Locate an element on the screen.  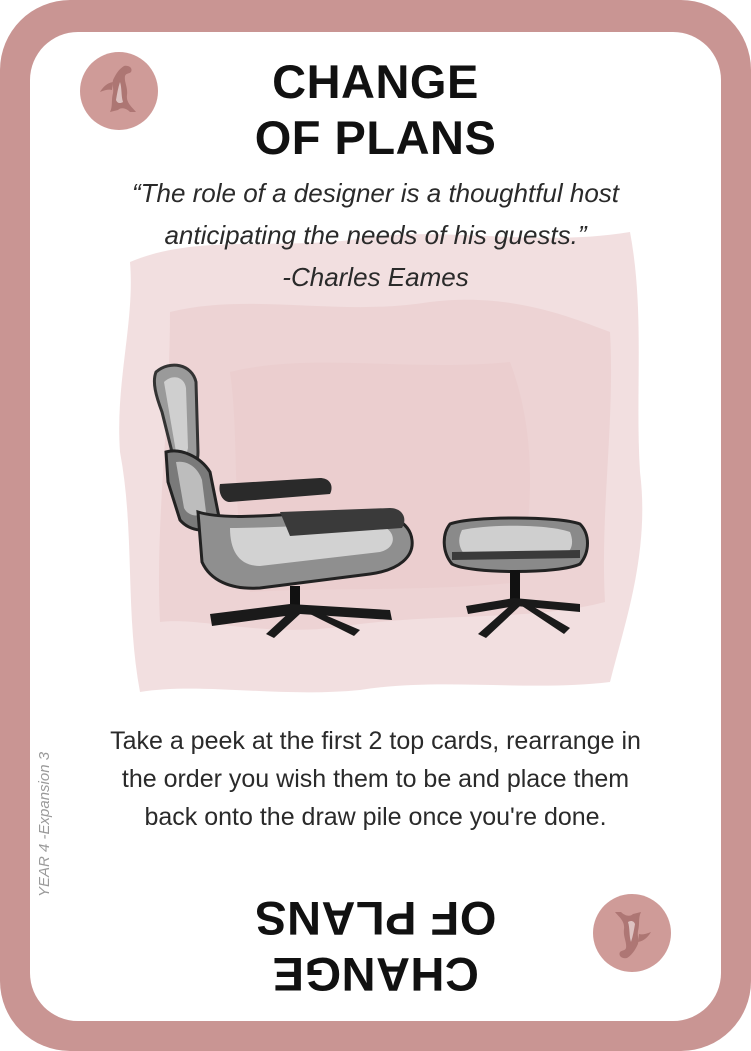
penguin-emblem-icon-inverted is located at coordinates (632, 933).